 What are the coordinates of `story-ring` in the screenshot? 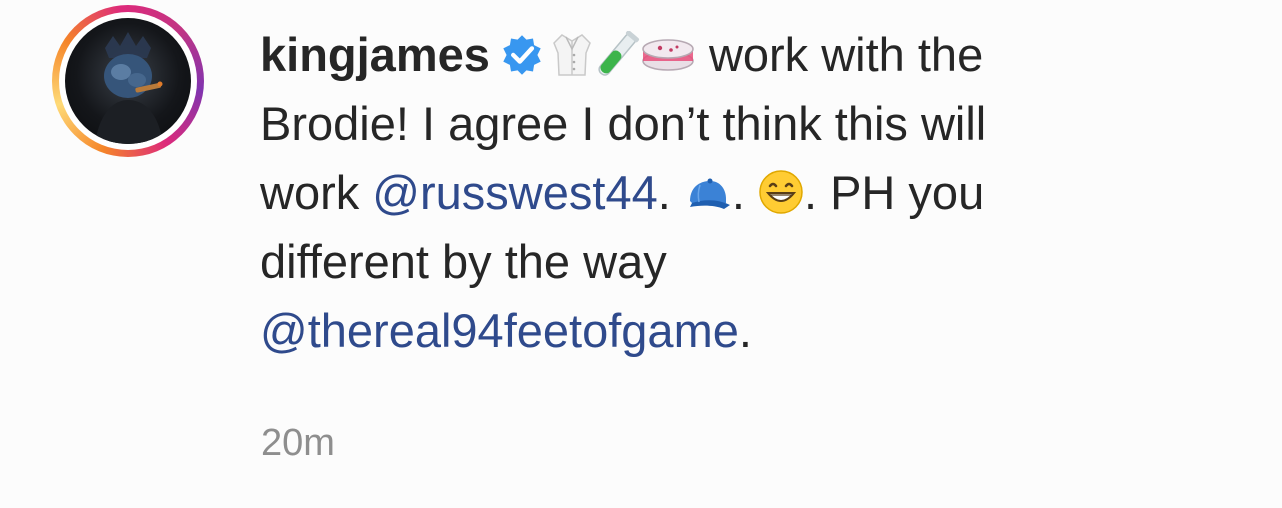 It's located at (128, 81).